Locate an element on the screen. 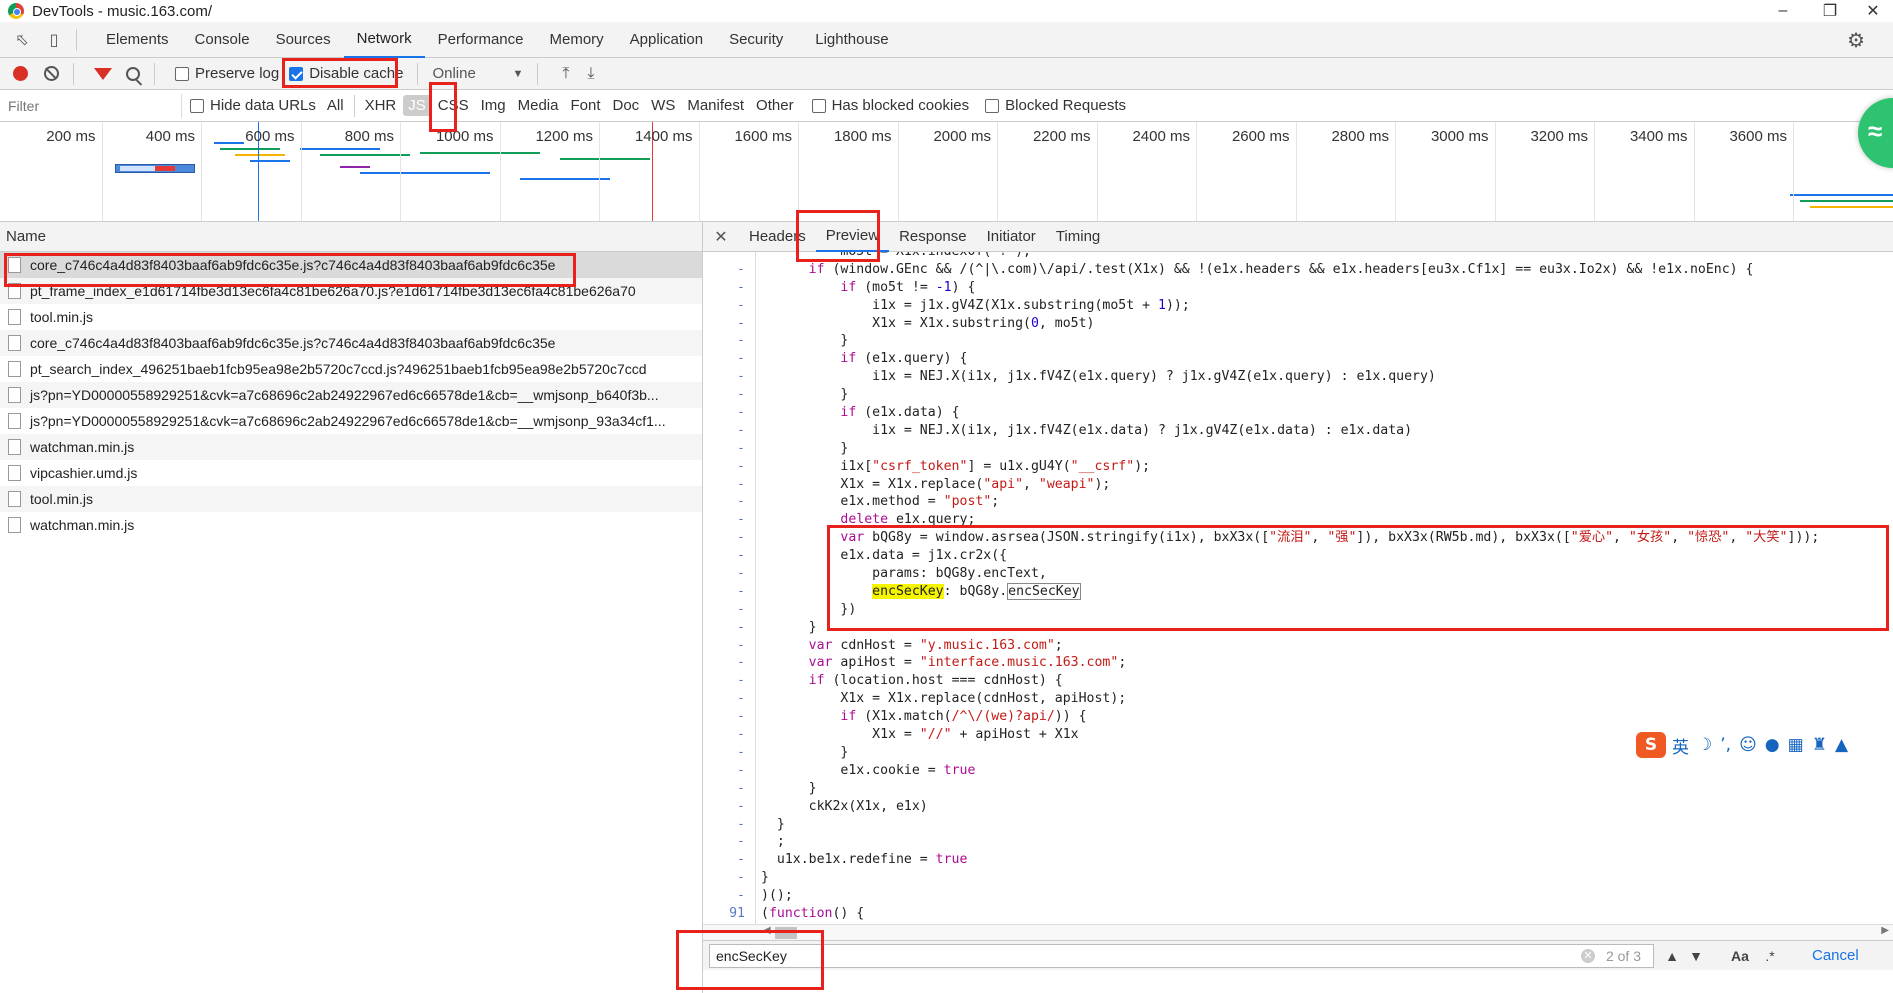 This screenshot has height=993, width=1893. timeline-gridline is located at coordinates (1495, 171).